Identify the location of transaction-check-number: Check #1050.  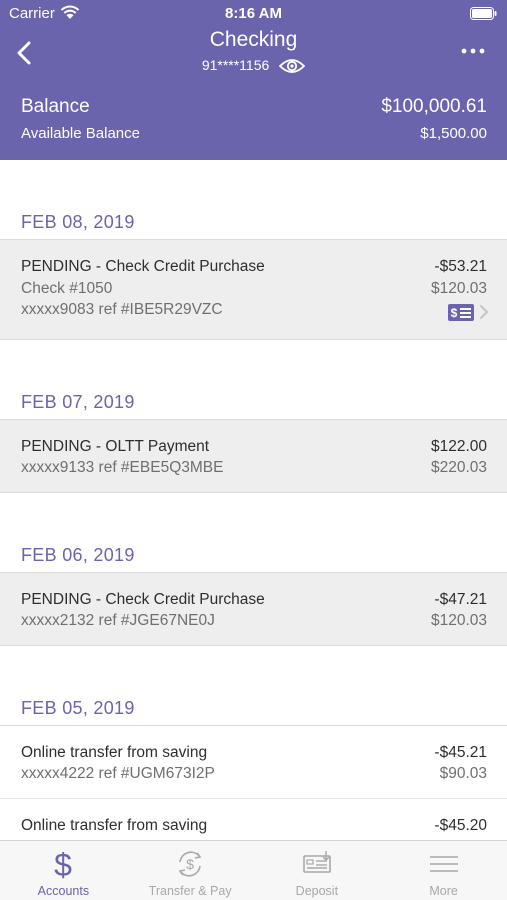
(67, 288).